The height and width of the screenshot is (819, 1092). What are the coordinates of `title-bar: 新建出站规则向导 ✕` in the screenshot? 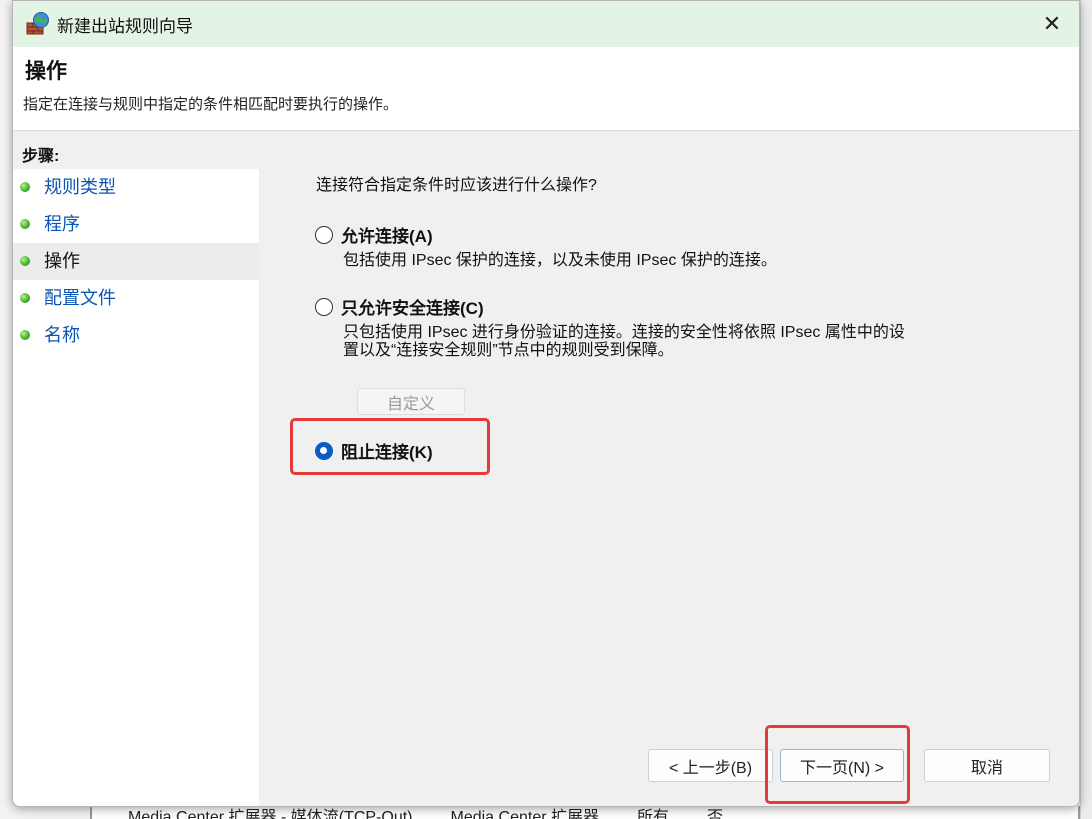 It's located at (546, 24).